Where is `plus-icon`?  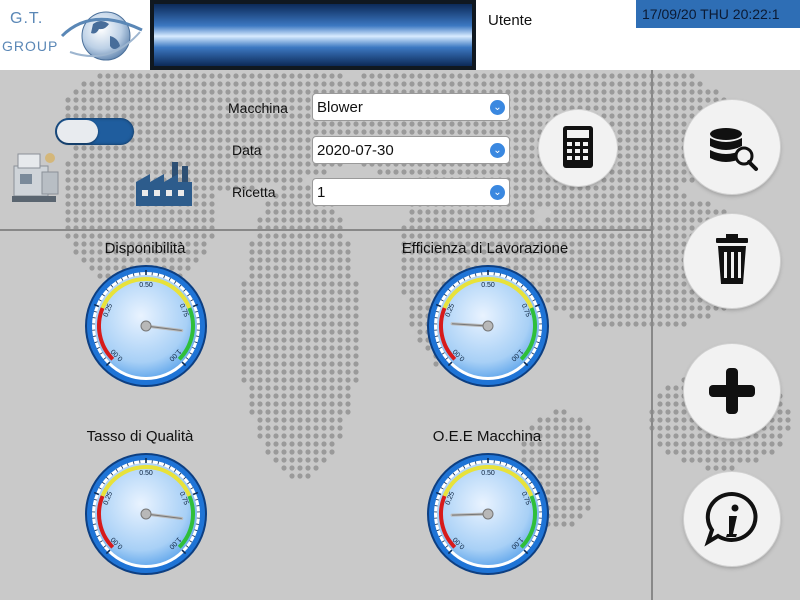
plus-icon is located at coordinates (732, 391).